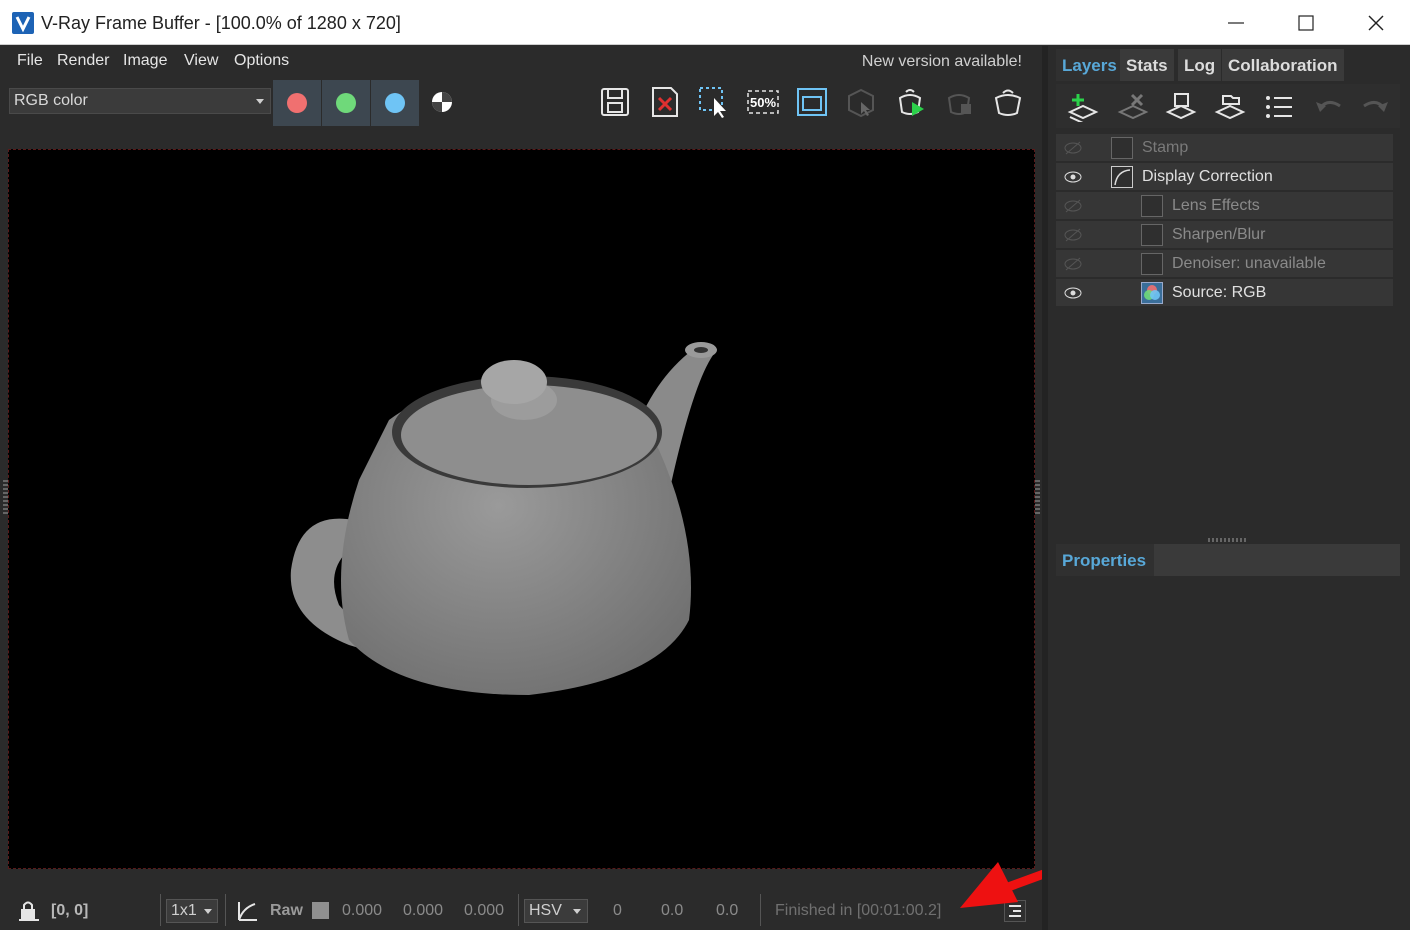 Image resolution: width=1410 pixels, height=930 pixels. I want to click on delete-layer-icon, so click(1133, 107).